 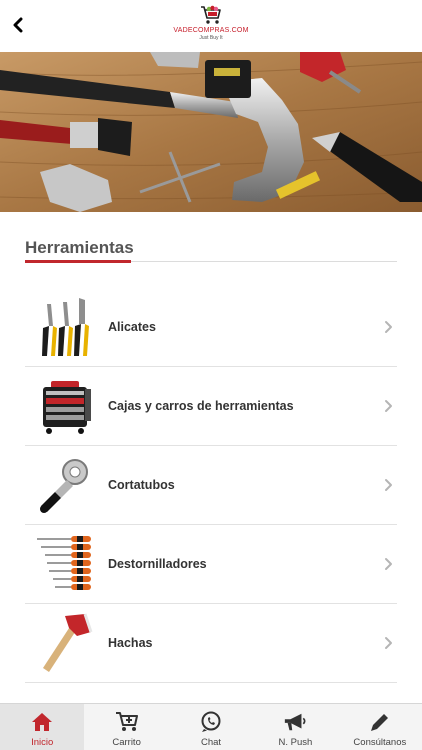 What do you see at coordinates (201, 406) in the screenshot?
I see `category-label: Cajas y carros de herramientas` at bounding box center [201, 406].